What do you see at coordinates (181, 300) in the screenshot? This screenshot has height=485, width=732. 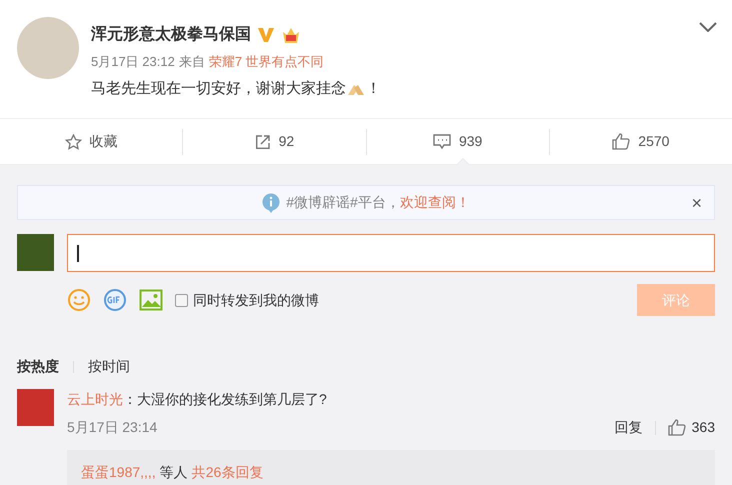 I see `repost-checkbox` at bounding box center [181, 300].